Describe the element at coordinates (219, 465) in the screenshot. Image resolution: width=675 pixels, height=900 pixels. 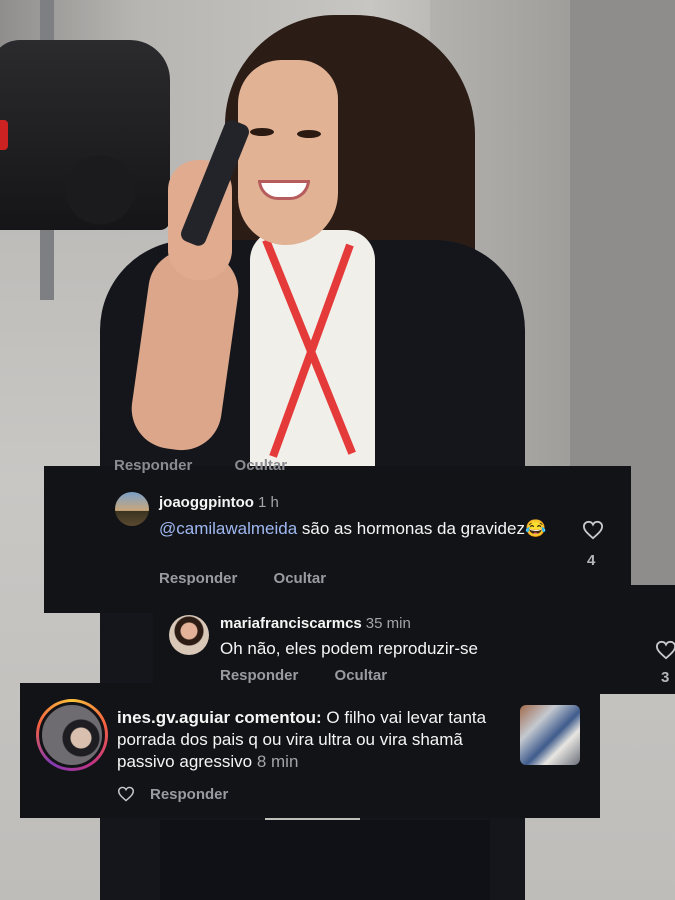
I see `cut-off-actions: Responder Ocultar` at that location.